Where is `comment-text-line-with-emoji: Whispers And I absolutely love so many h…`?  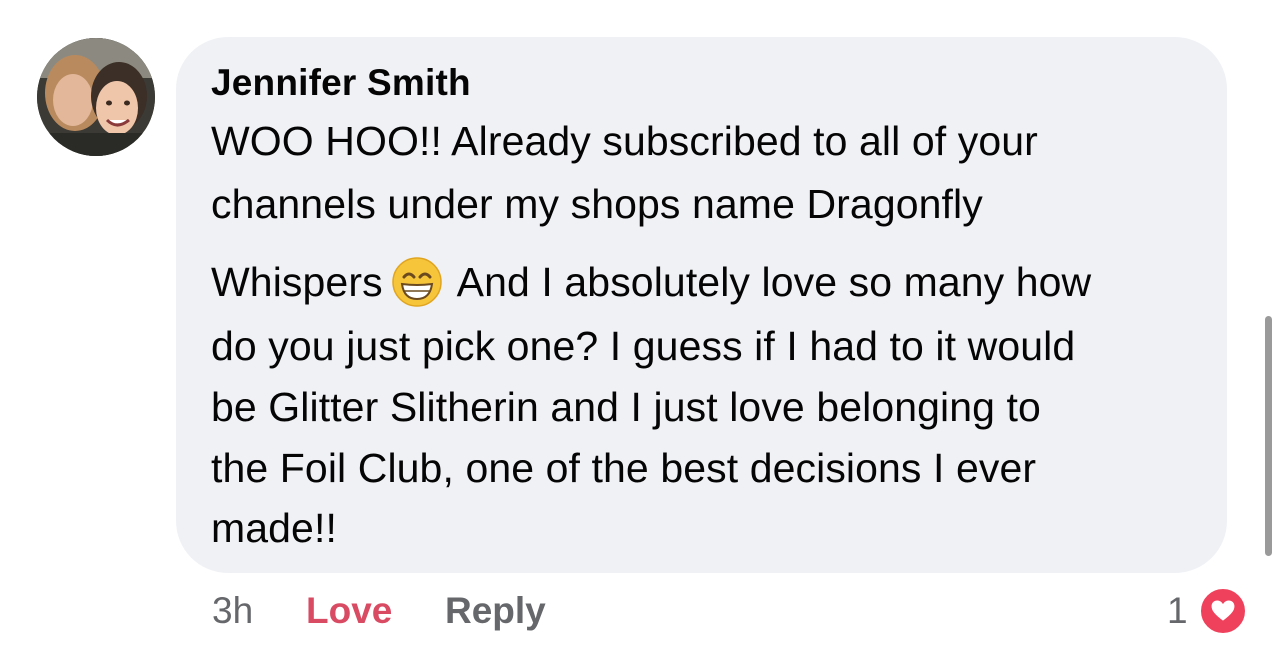 comment-text-line-with-emoji: Whispers And I absolutely love so many h… is located at coordinates (651, 282).